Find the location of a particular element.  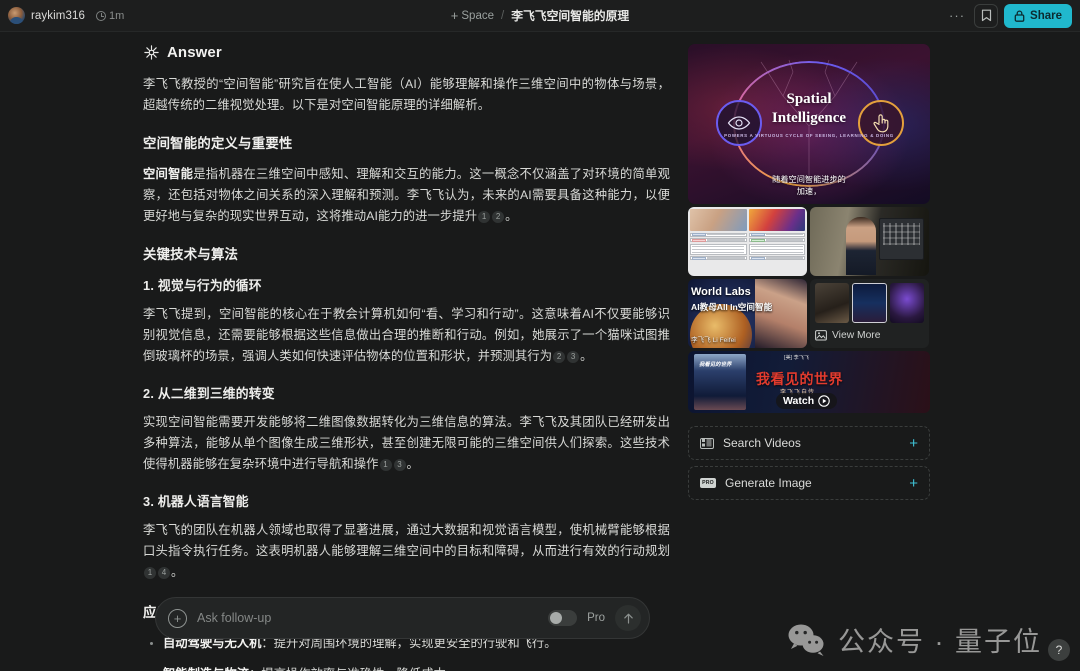

timestamp: 1m is located at coordinates (110, 15).